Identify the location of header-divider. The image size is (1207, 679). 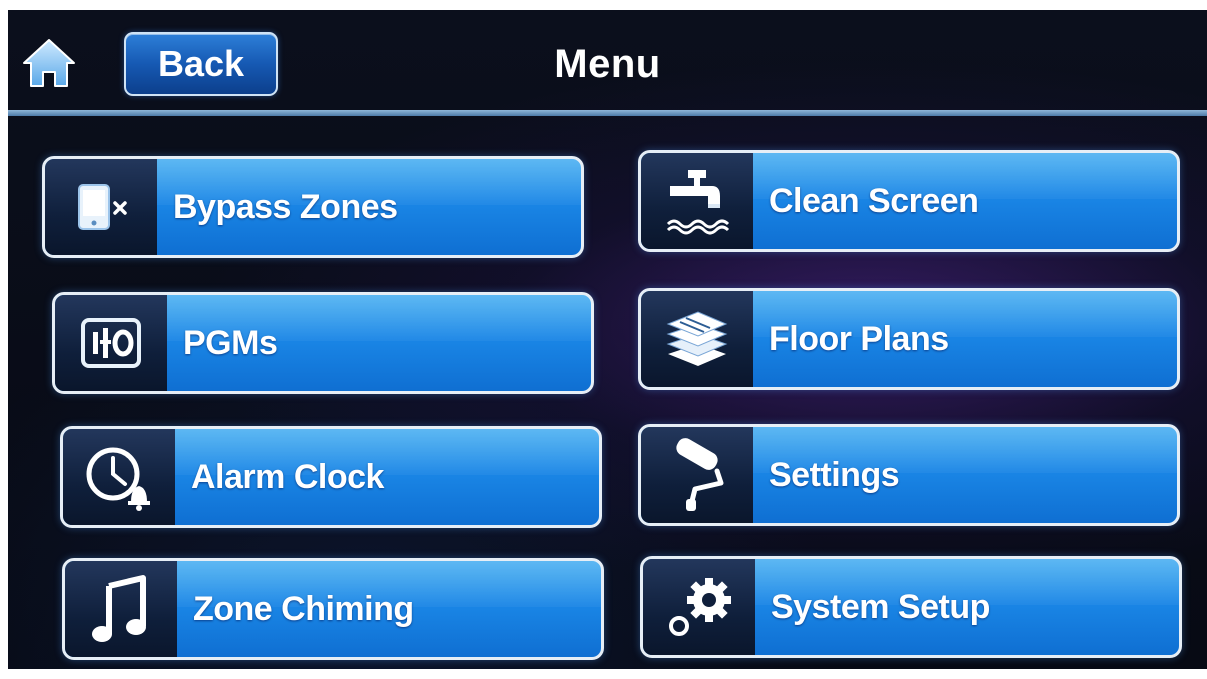
(607, 113).